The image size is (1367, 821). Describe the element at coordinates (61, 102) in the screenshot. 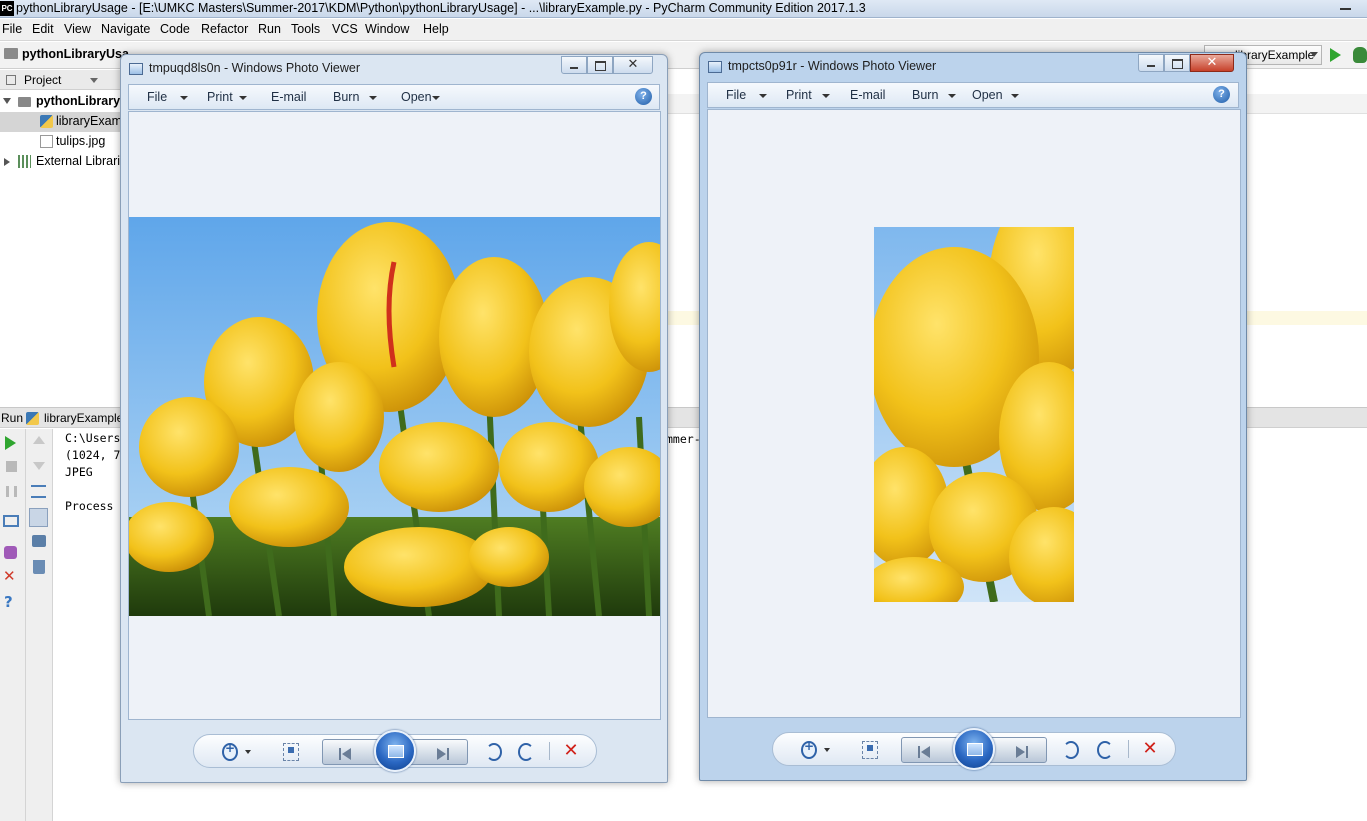

I see `tree-item-project-root: pythonLibraryU` at that location.